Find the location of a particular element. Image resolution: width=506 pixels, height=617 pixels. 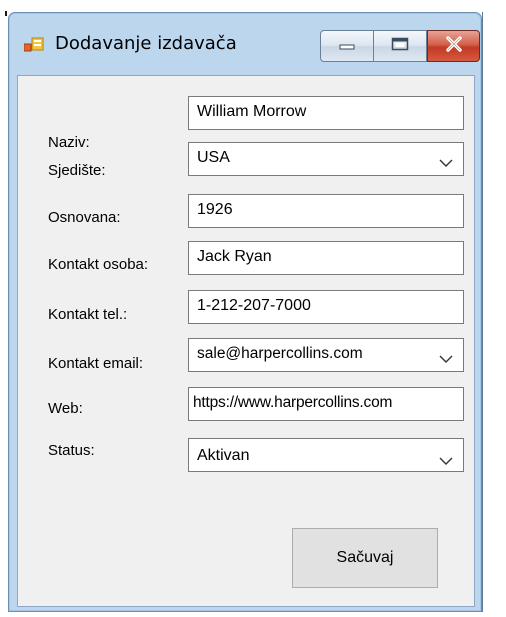

minimize-button is located at coordinates (347, 46).